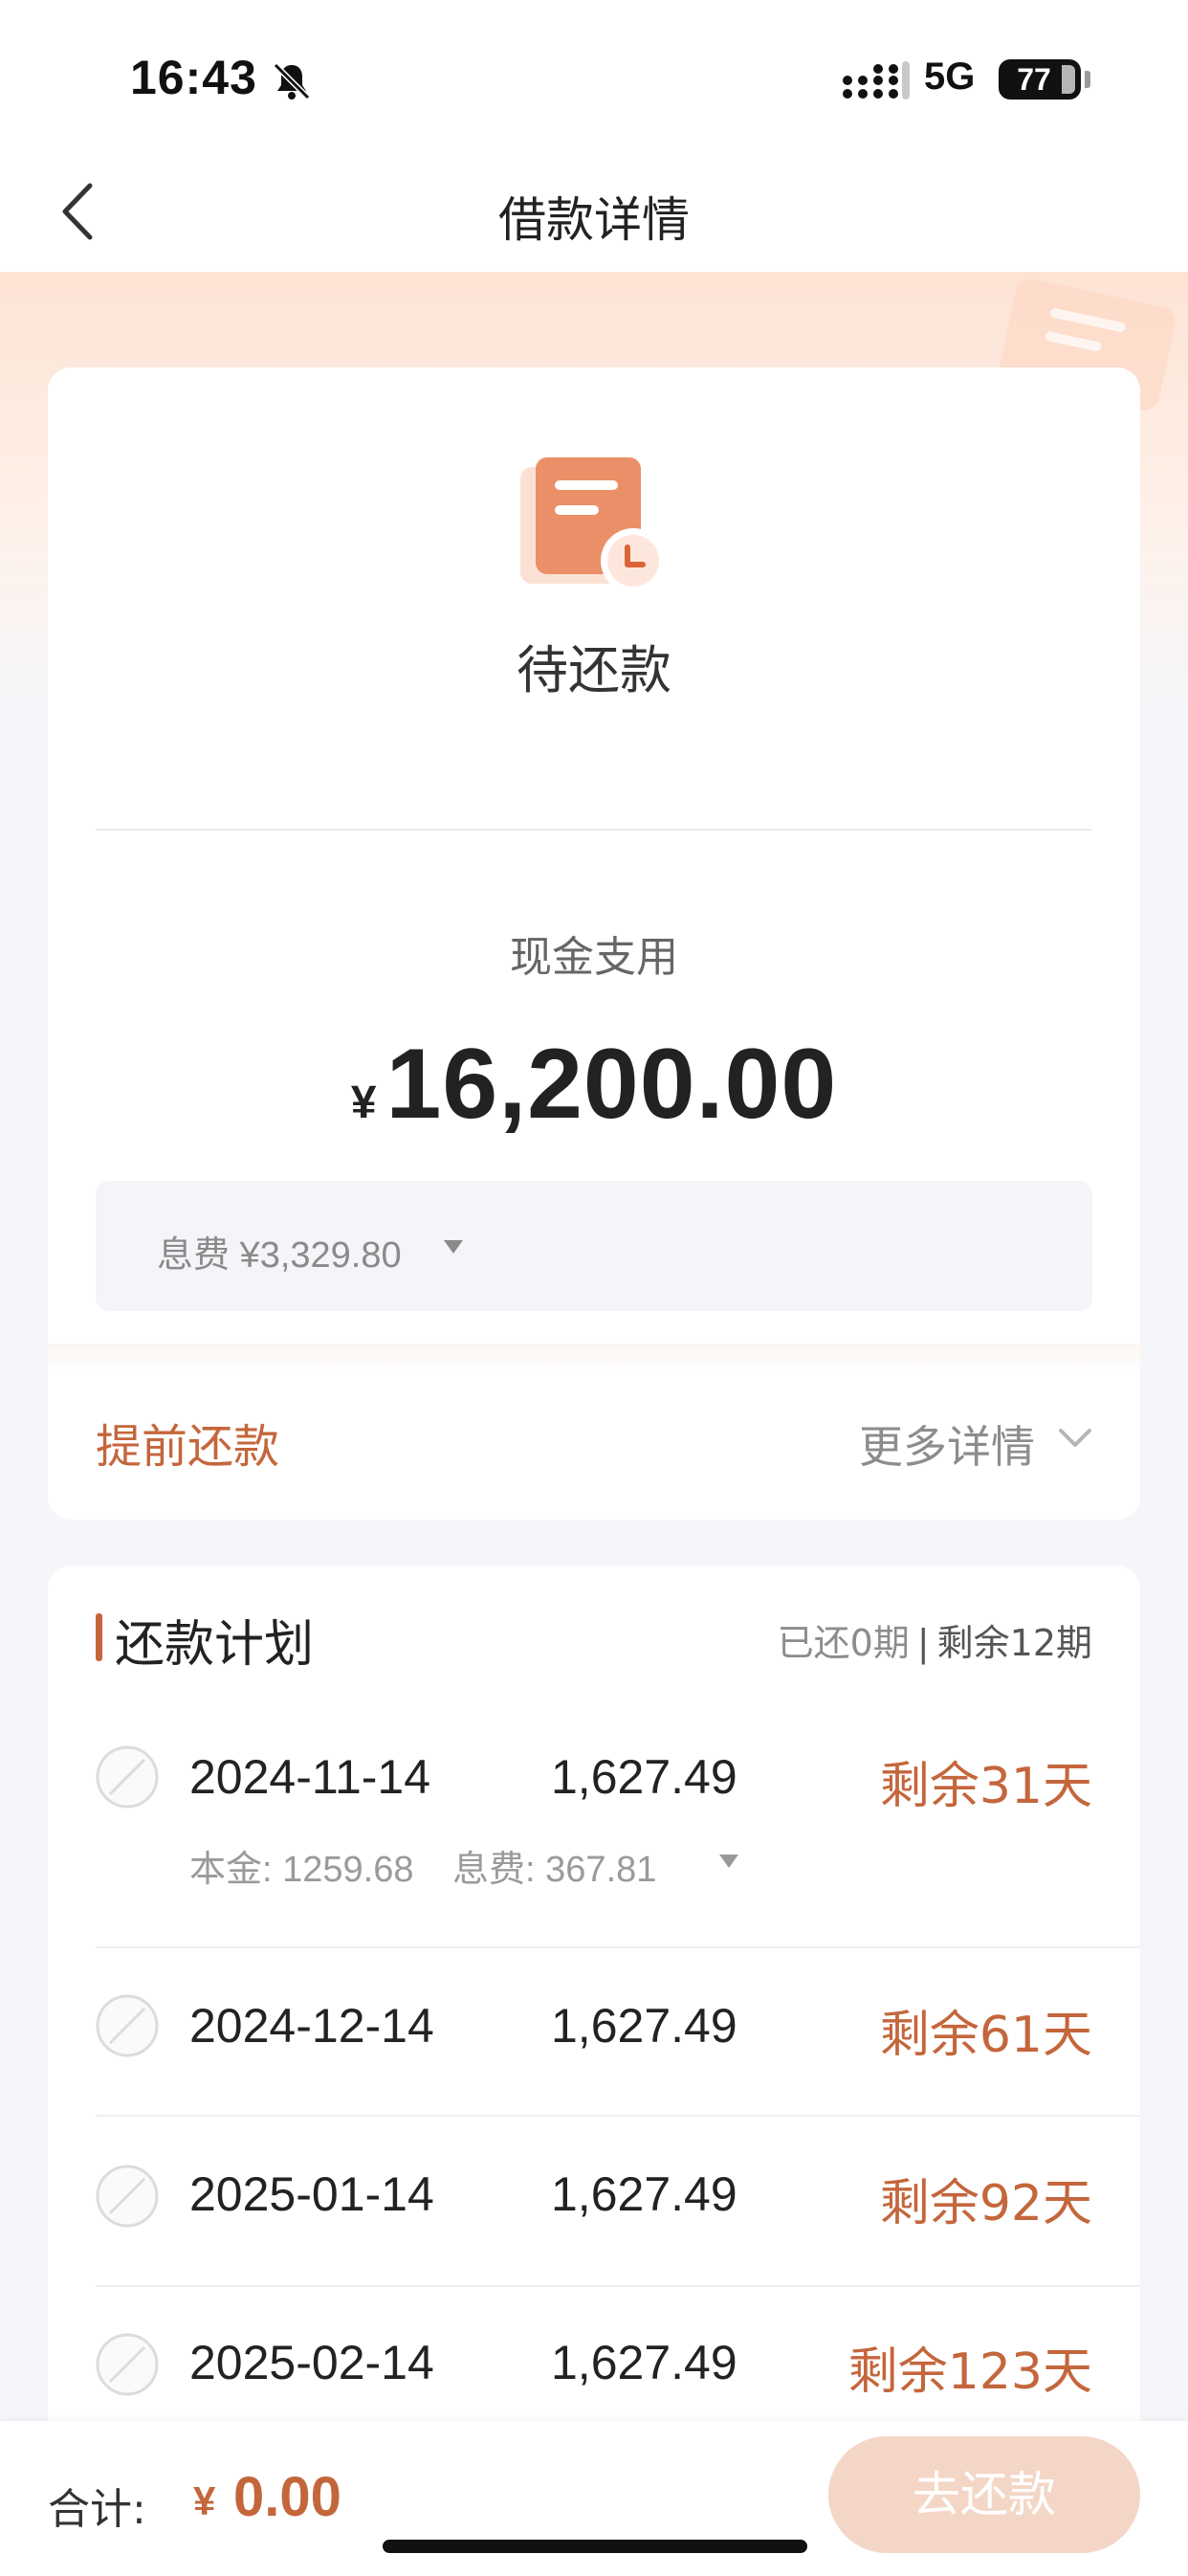 The image size is (1188, 2576). Describe the element at coordinates (594, 1246) in the screenshot. I see `fee-summary: 息费 ¥3,329.80` at that location.